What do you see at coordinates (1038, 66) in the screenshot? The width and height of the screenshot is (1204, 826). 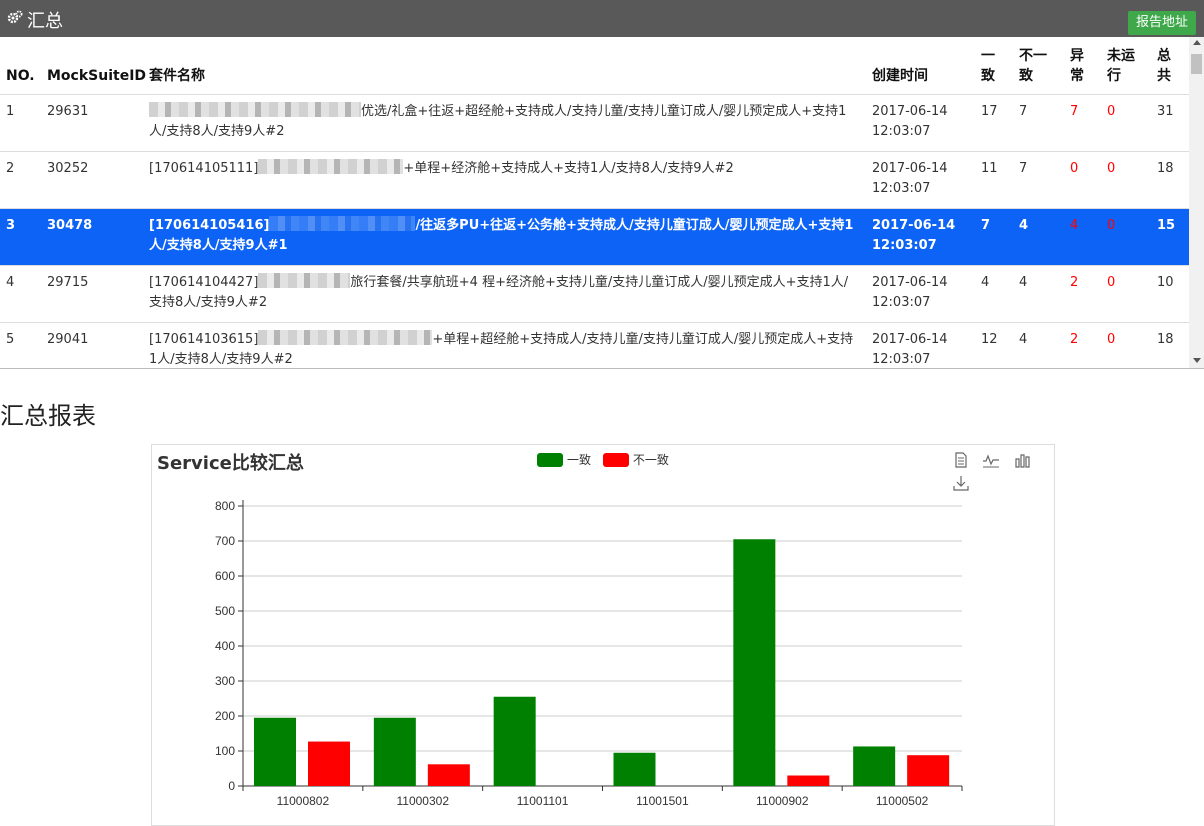 I see `col-header-diff: 不一致` at bounding box center [1038, 66].